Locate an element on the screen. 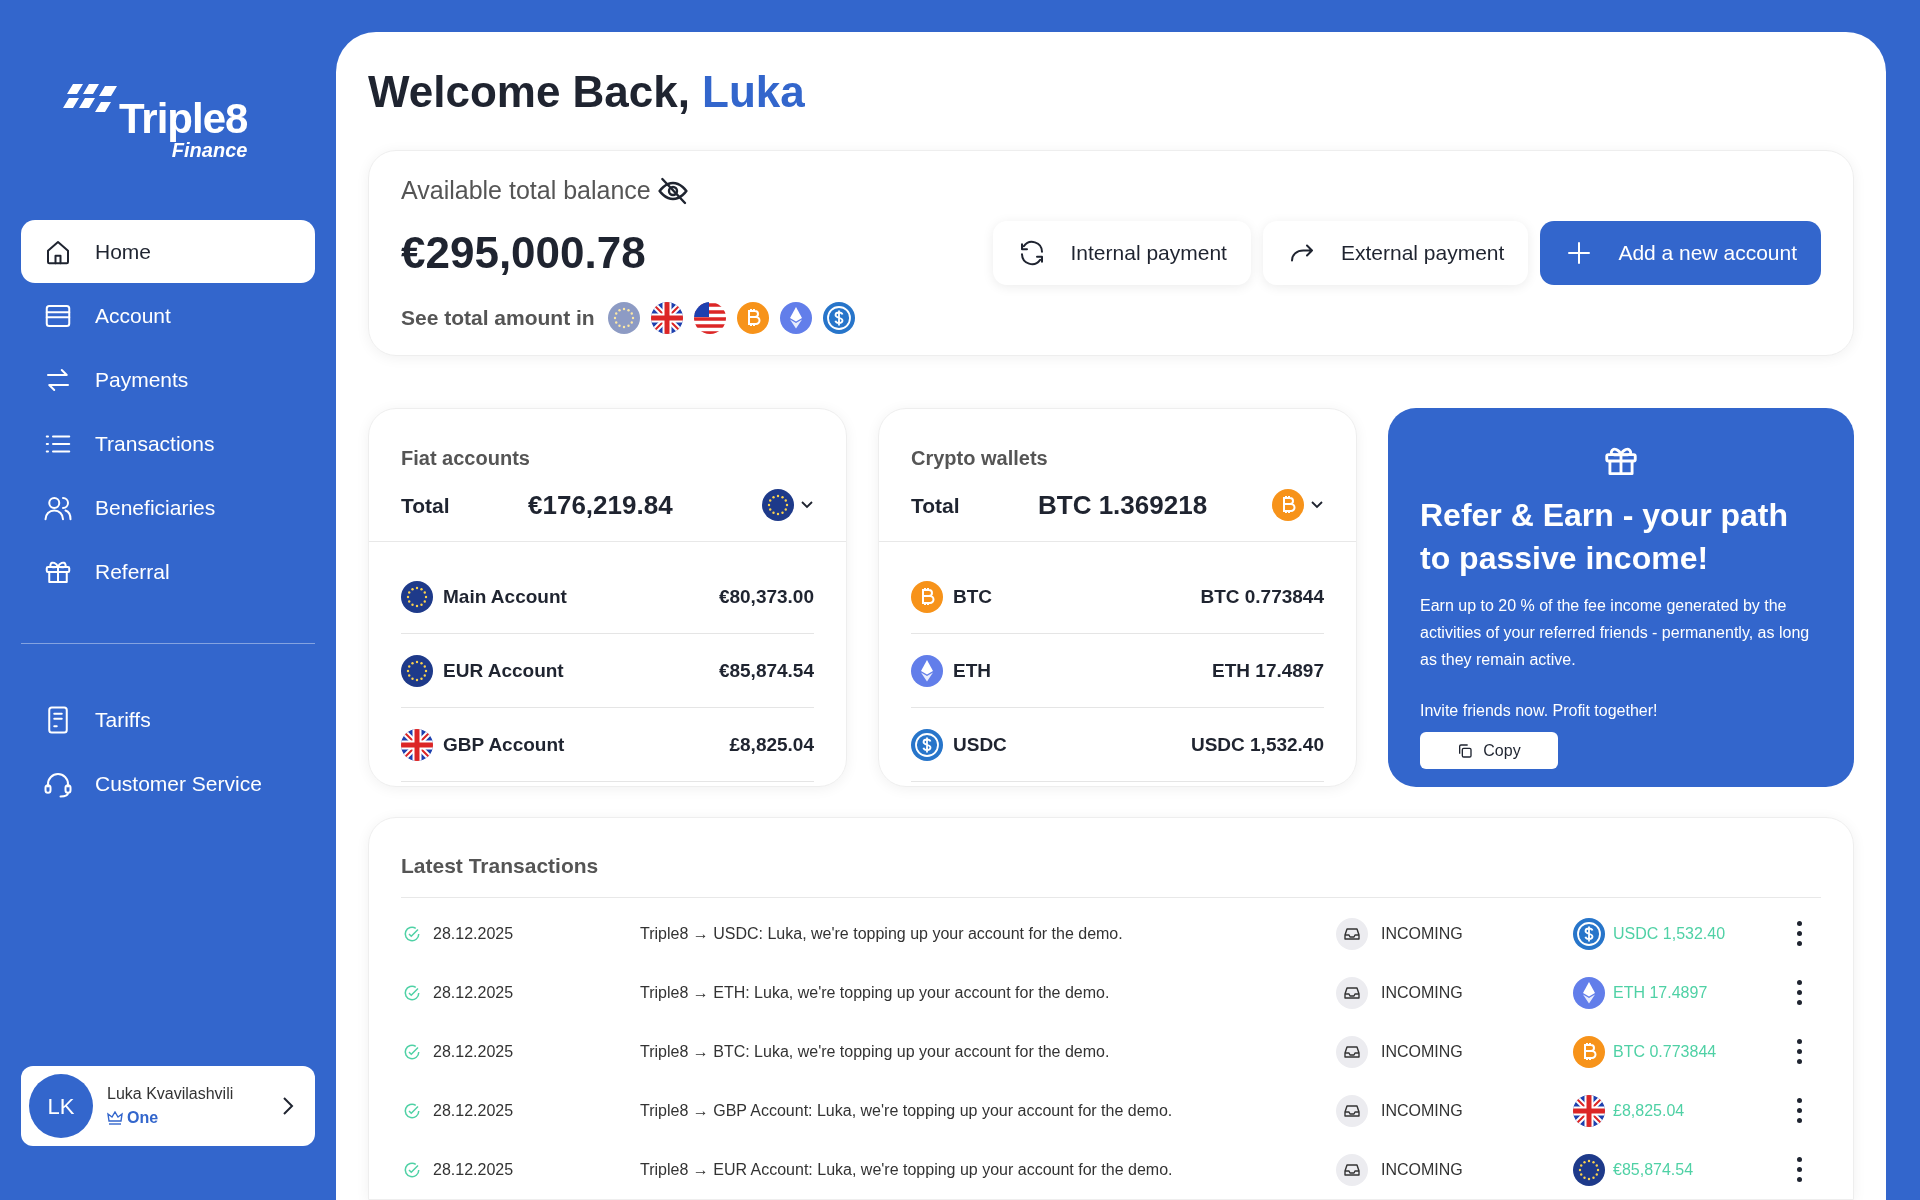  currency-dropdown is located at coordinates (788, 505).